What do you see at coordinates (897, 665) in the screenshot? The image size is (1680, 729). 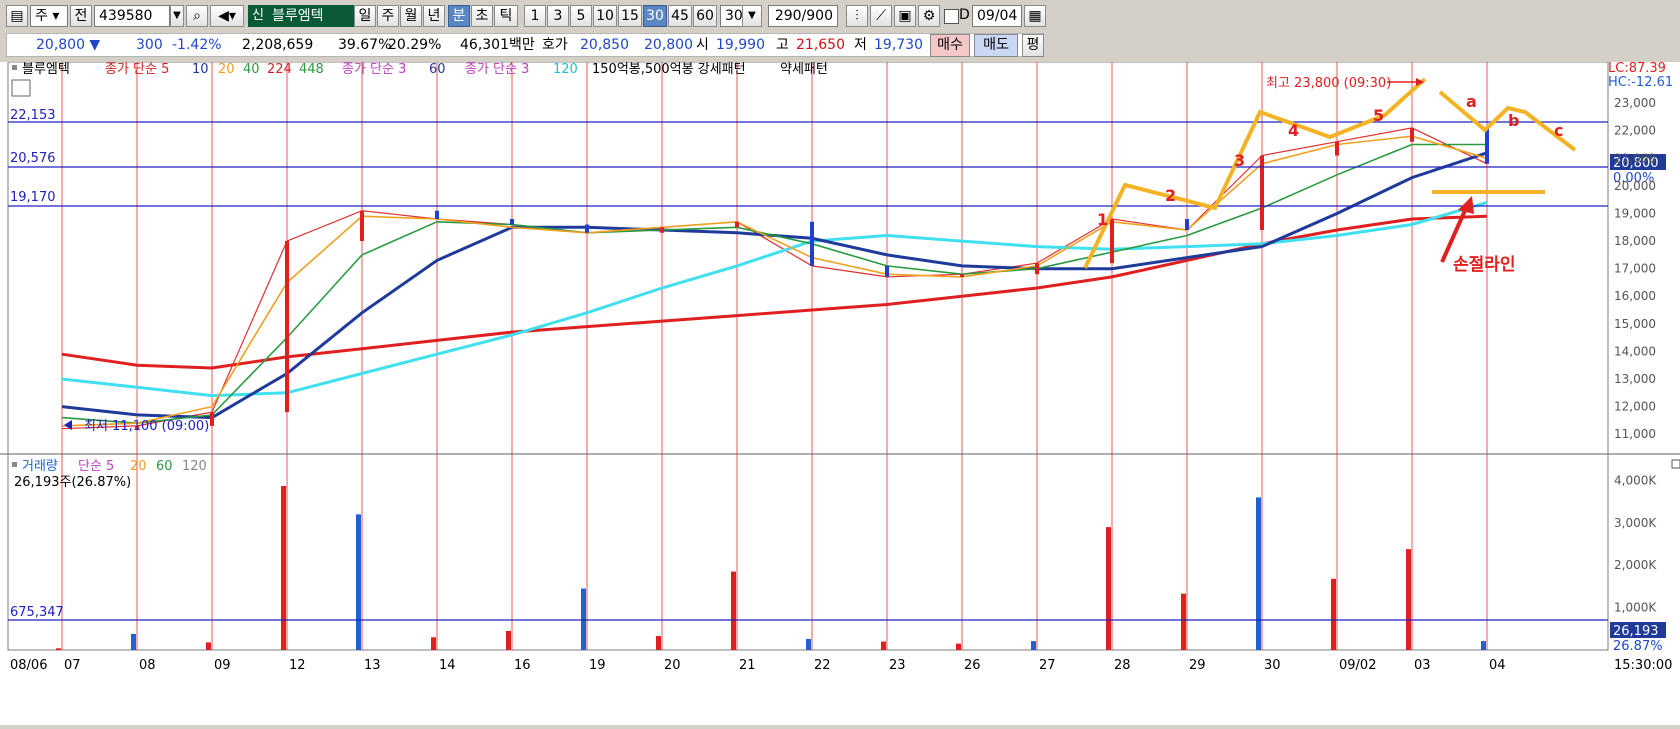 I see `time-axis-label: 23` at bounding box center [897, 665].